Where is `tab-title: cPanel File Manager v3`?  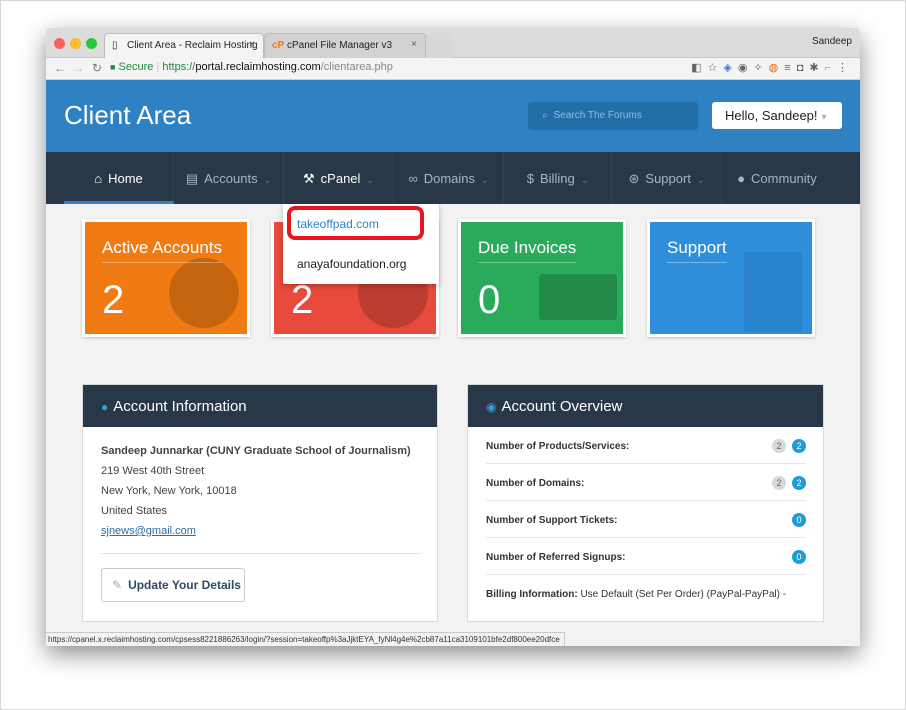
tab-title: cPanel File Manager v3 is located at coordinates (340, 45).